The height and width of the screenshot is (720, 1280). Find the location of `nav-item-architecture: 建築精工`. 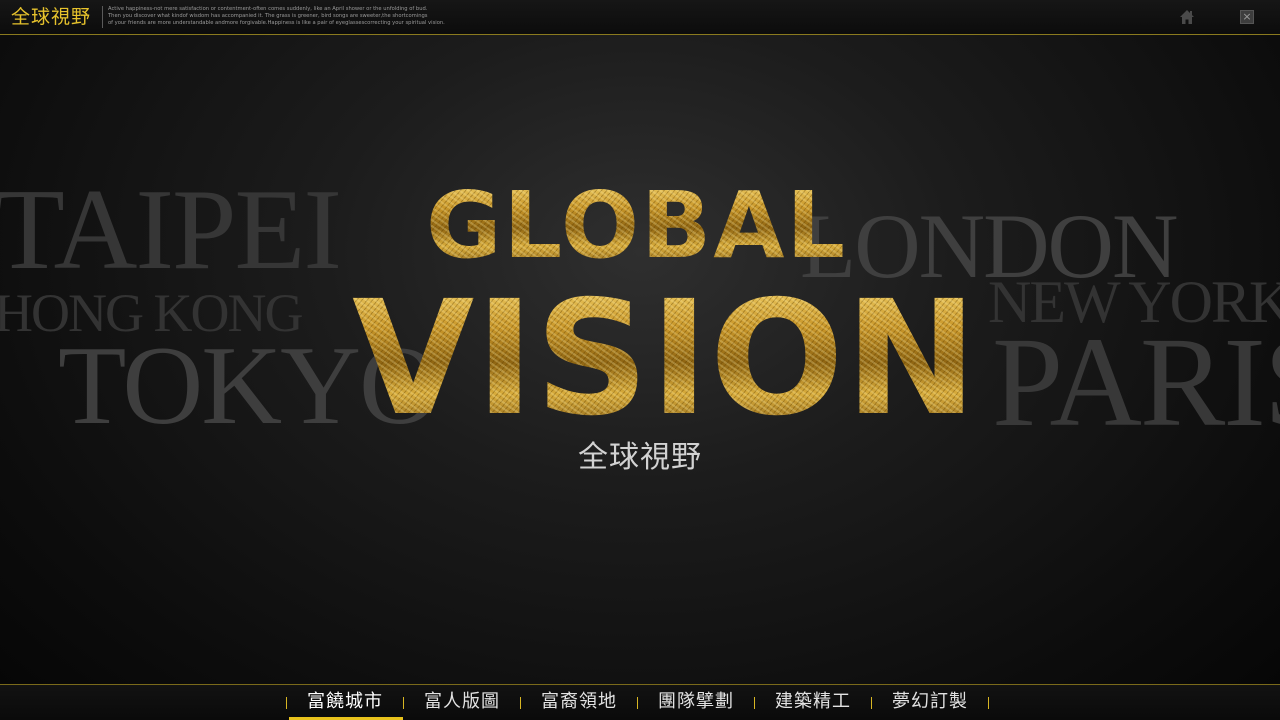

nav-item-architecture: 建築精工 is located at coordinates (813, 702).